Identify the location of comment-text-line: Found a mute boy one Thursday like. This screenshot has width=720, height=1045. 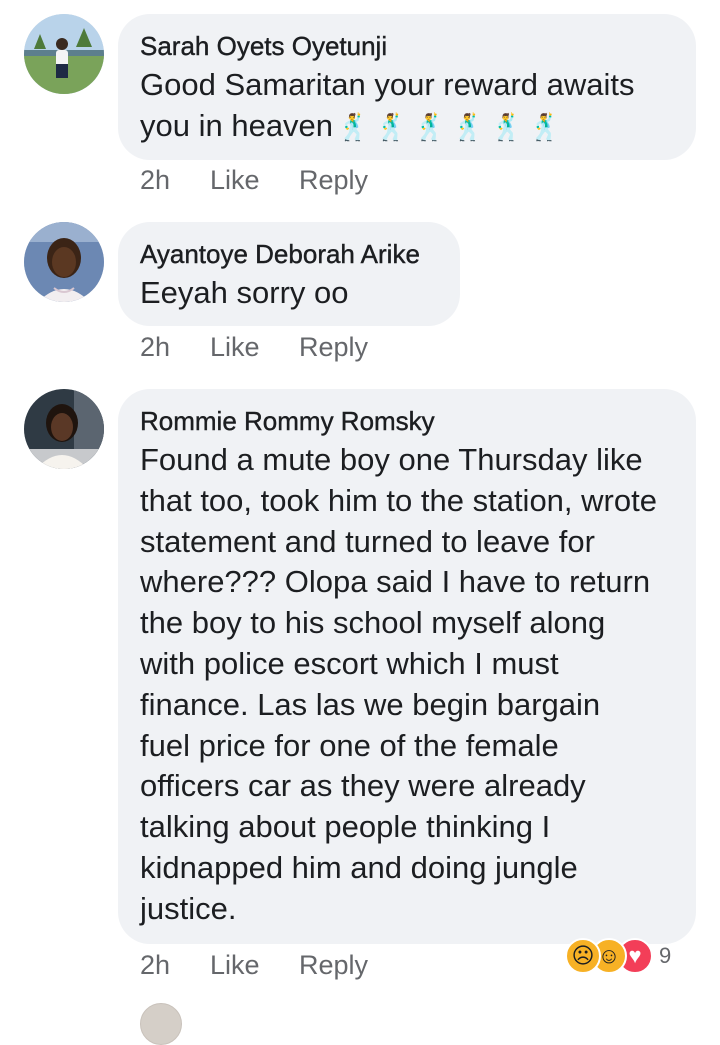
(391, 459).